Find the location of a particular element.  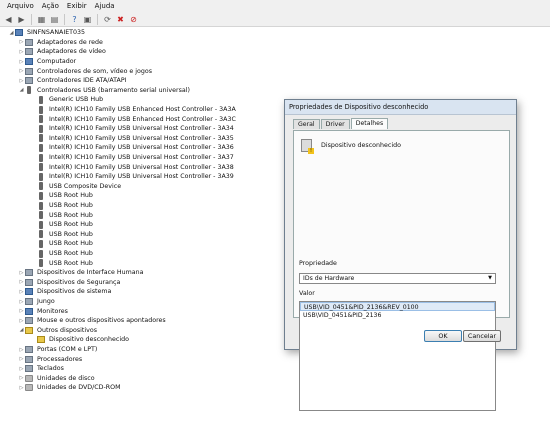

tree-item: ▷ Dispositivos de Segurança is located at coordinates (69, 283).